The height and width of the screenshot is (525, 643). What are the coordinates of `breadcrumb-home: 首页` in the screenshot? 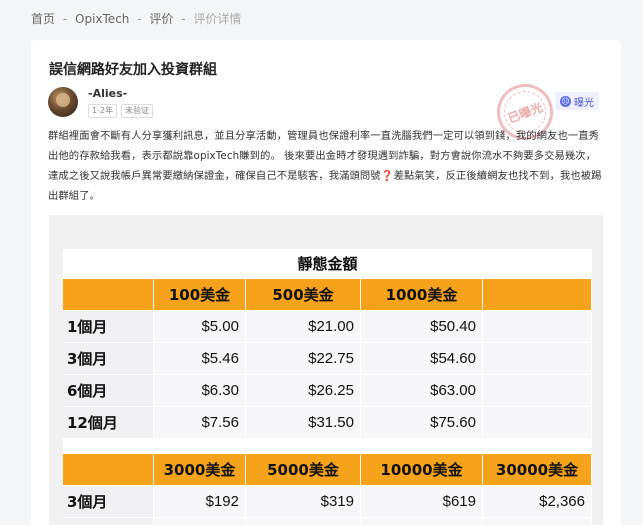 It's located at (43, 19).